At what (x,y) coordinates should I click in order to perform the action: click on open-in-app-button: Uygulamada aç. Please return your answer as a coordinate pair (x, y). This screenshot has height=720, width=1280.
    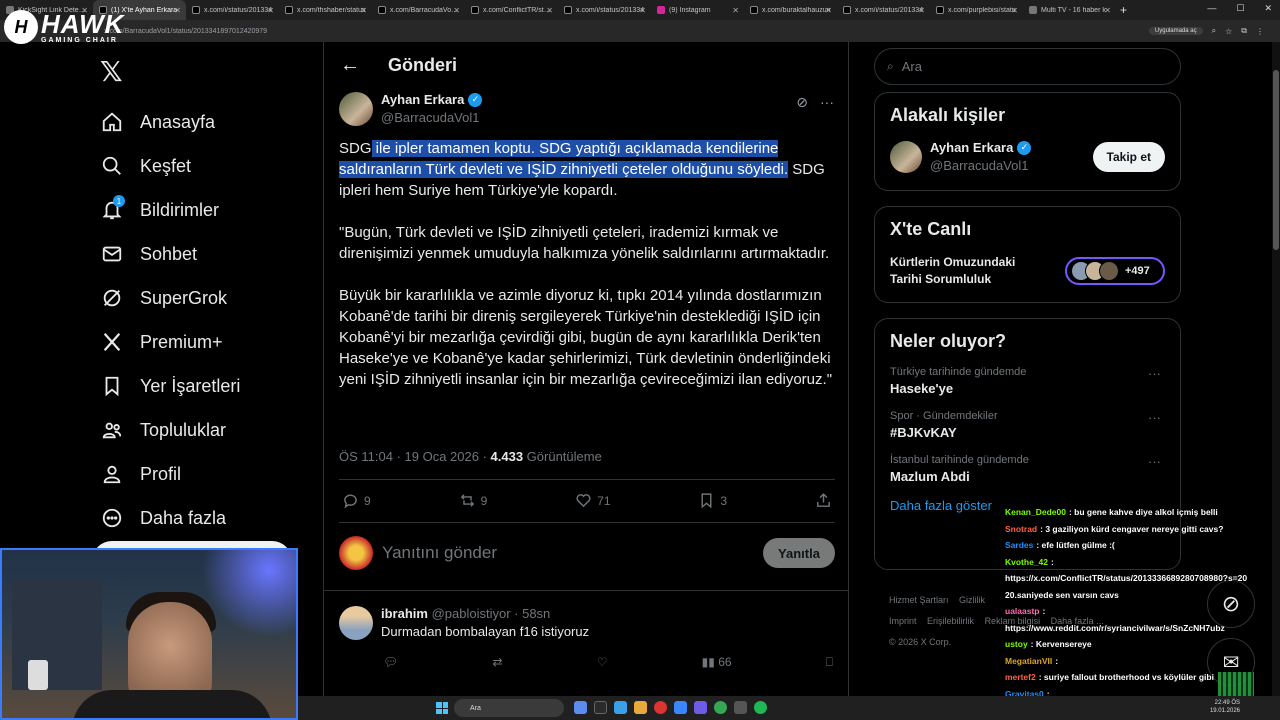
    Looking at the image, I should click on (1175, 31).